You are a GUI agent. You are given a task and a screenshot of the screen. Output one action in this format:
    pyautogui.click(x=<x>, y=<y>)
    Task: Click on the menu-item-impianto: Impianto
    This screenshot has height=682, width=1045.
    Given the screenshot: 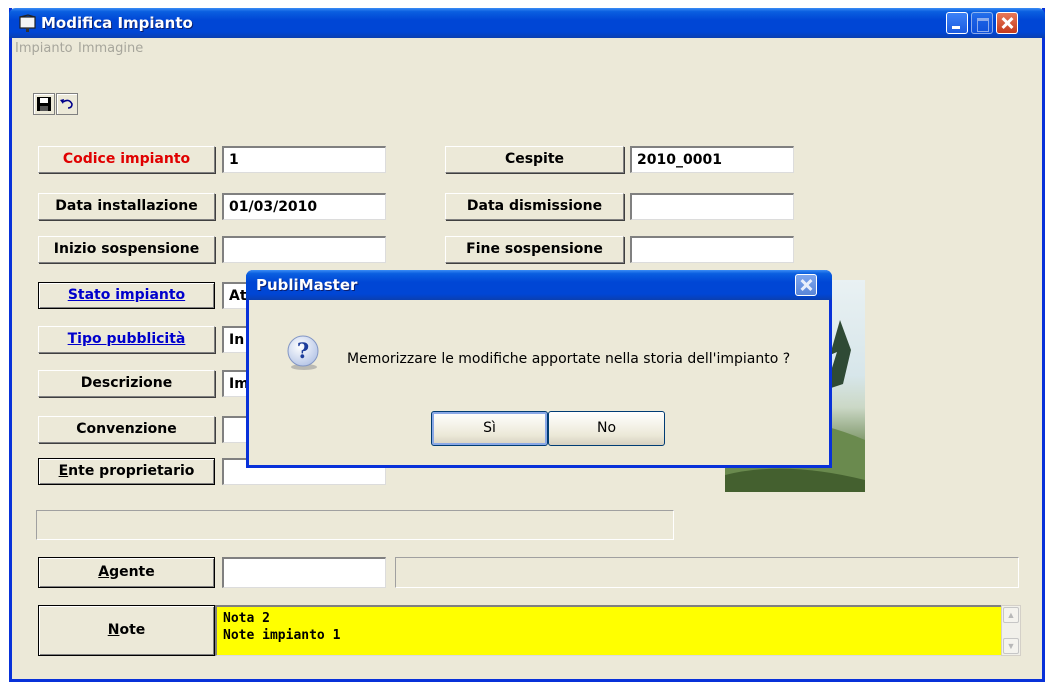 What is the action you would take?
    pyautogui.click(x=44, y=48)
    